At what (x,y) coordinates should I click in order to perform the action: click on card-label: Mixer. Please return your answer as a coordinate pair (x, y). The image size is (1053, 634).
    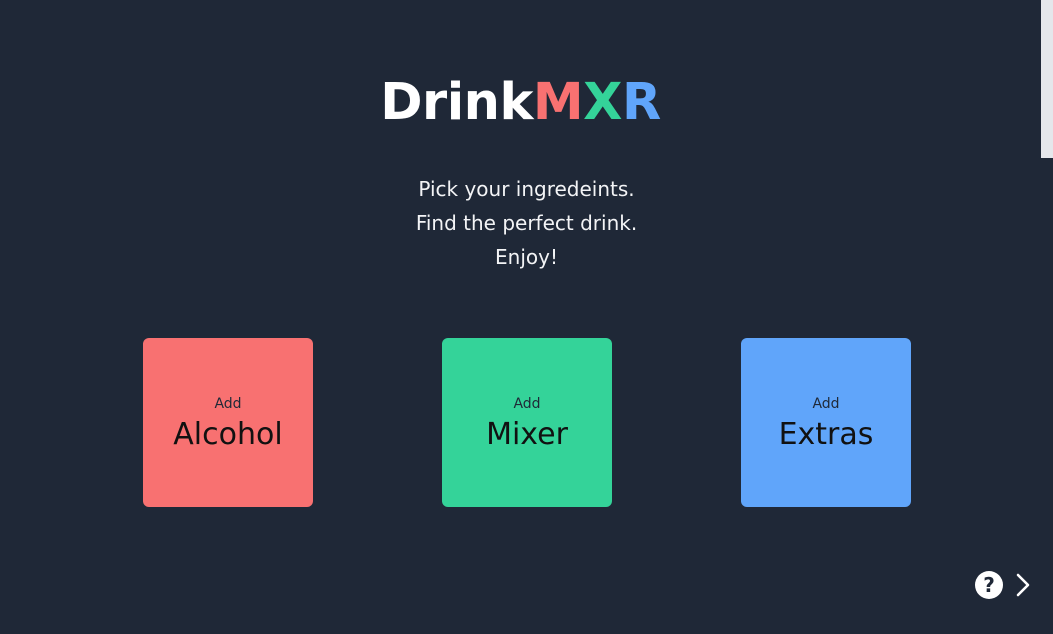
    Looking at the image, I should click on (527, 434).